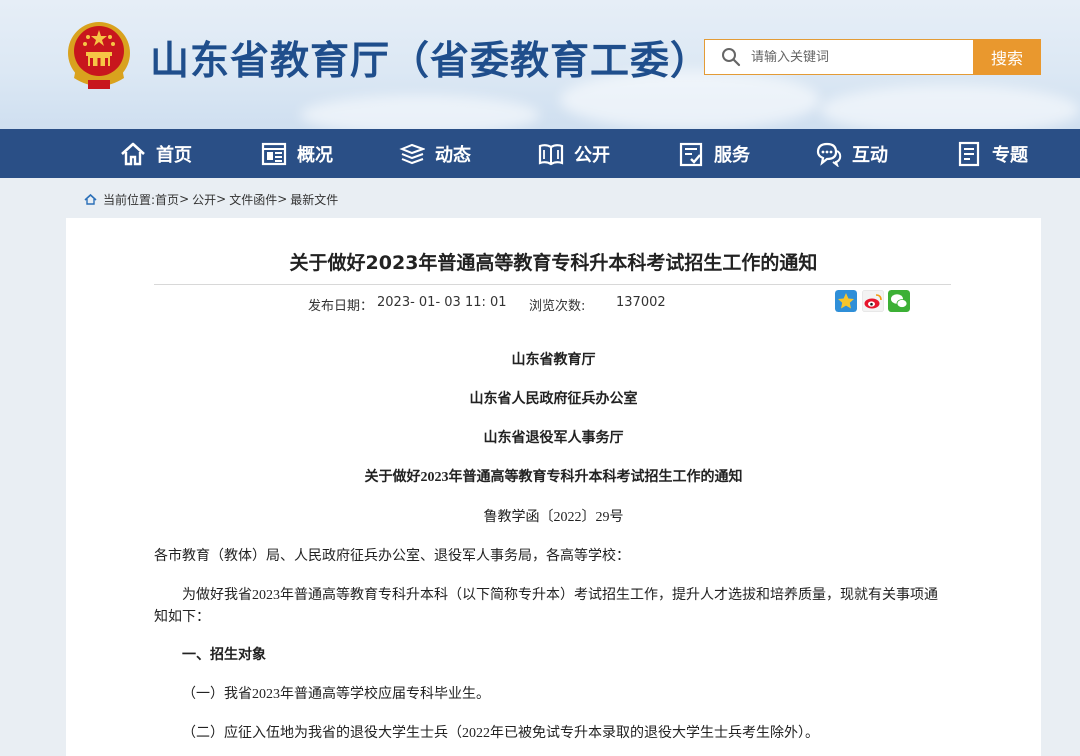  Describe the element at coordinates (553, 517) in the screenshot. I see `doc-number: 鲁教学函〔2022〕29号` at that location.